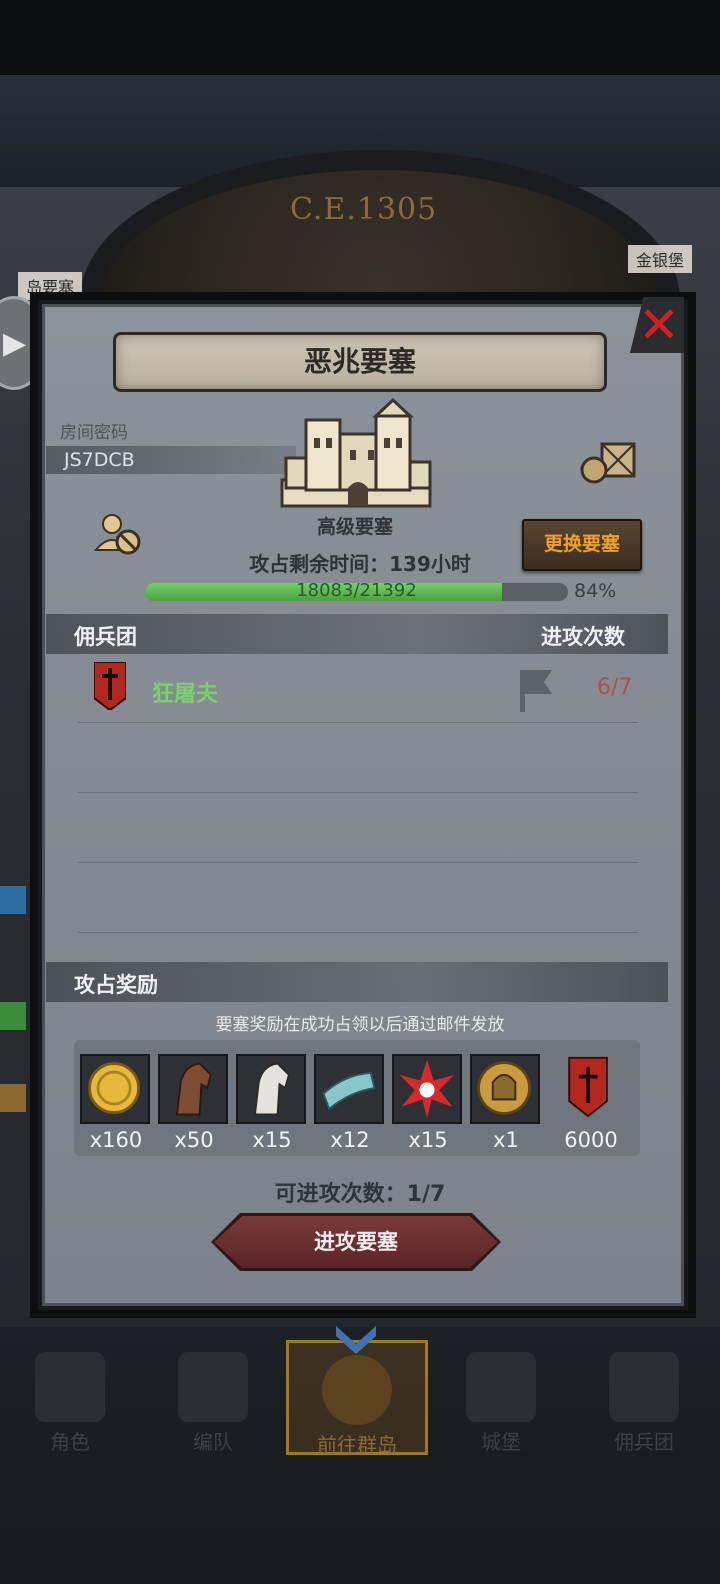 This screenshot has width=720, height=1584. What do you see at coordinates (536, 691) in the screenshot?
I see `flag-icon` at bounding box center [536, 691].